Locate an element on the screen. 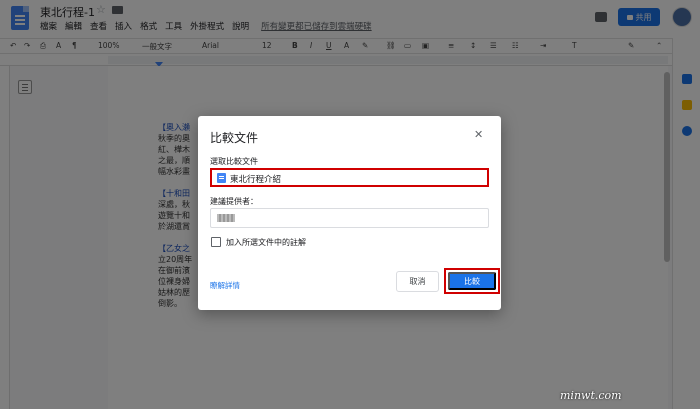 The height and width of the screenshot is (409, 700). compare-highlight-box: 比較 is located at coordinates (472, 281).